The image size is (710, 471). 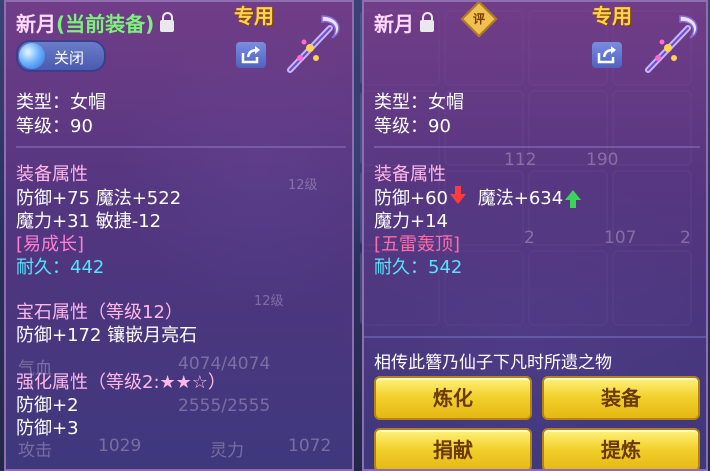 I want to click on extract-button: 提炼, so click(x=621, y=448).